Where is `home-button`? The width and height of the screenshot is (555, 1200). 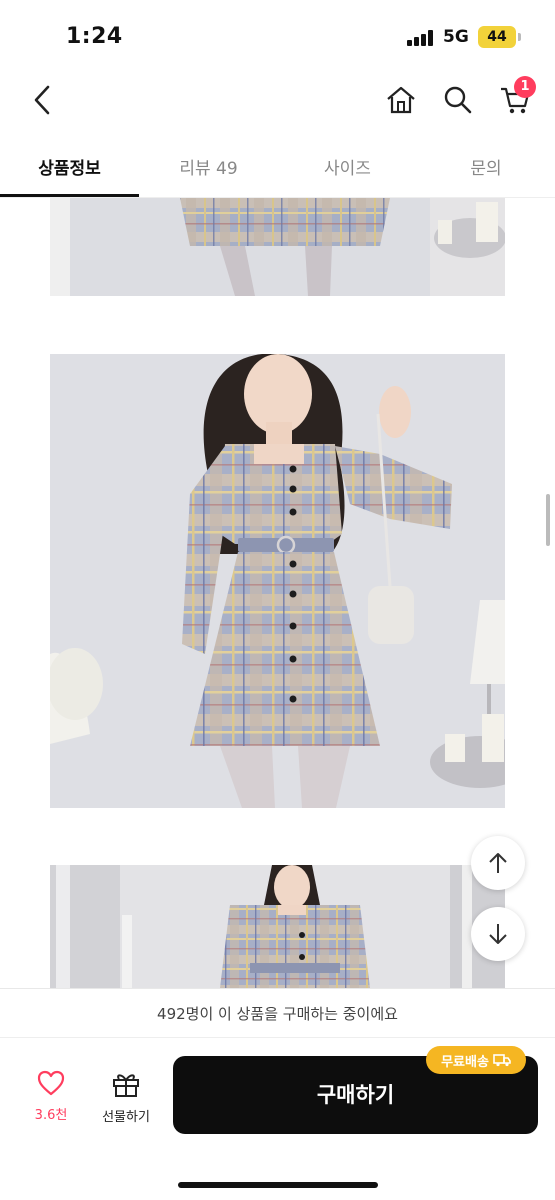 home-button is located at coordinates (401, 100).